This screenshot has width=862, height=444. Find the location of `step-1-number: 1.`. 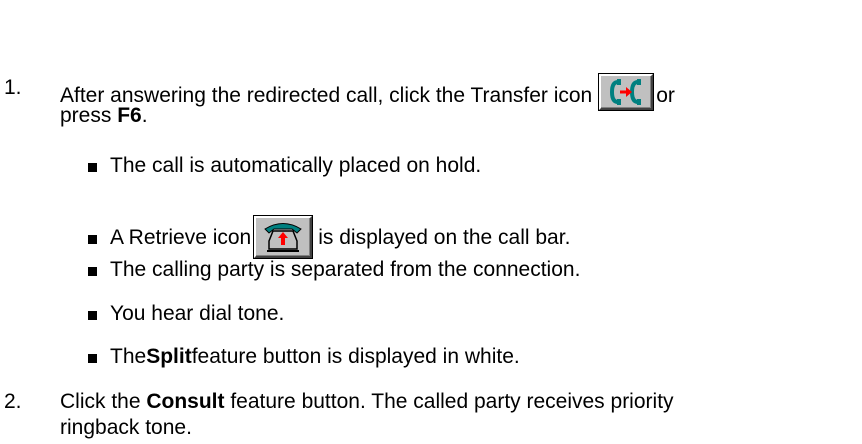

step-1-number: 1. is located at coordinates (13, 87).